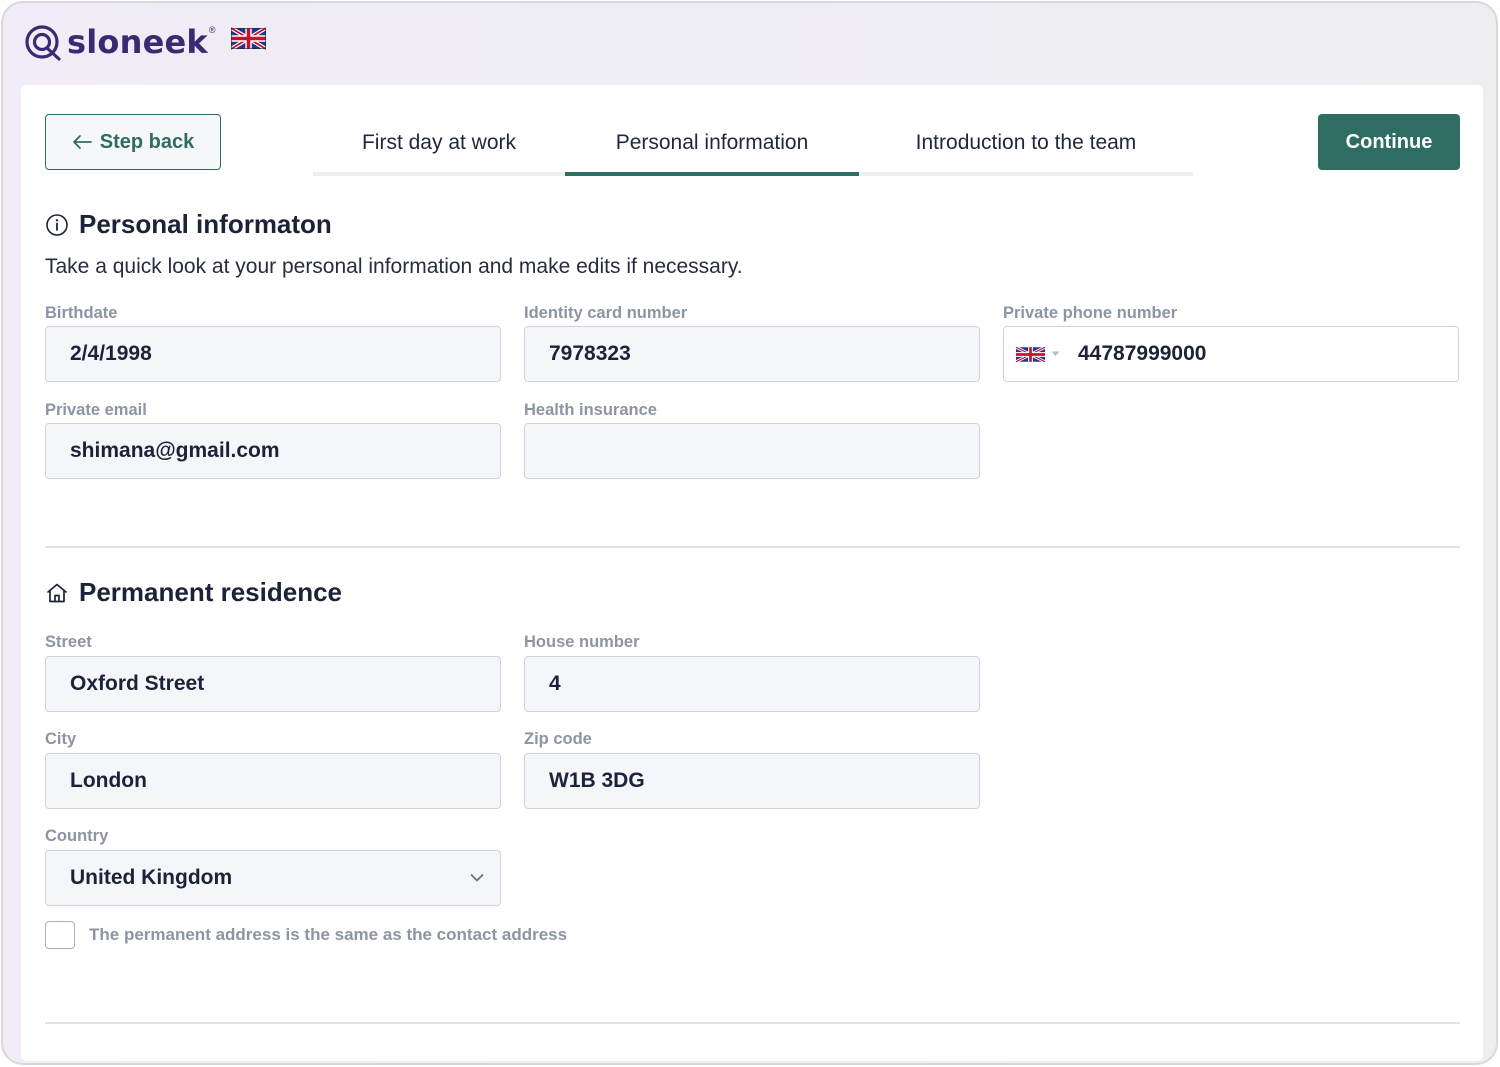  I want to click on house-number-value: 4, so click(555, 683).